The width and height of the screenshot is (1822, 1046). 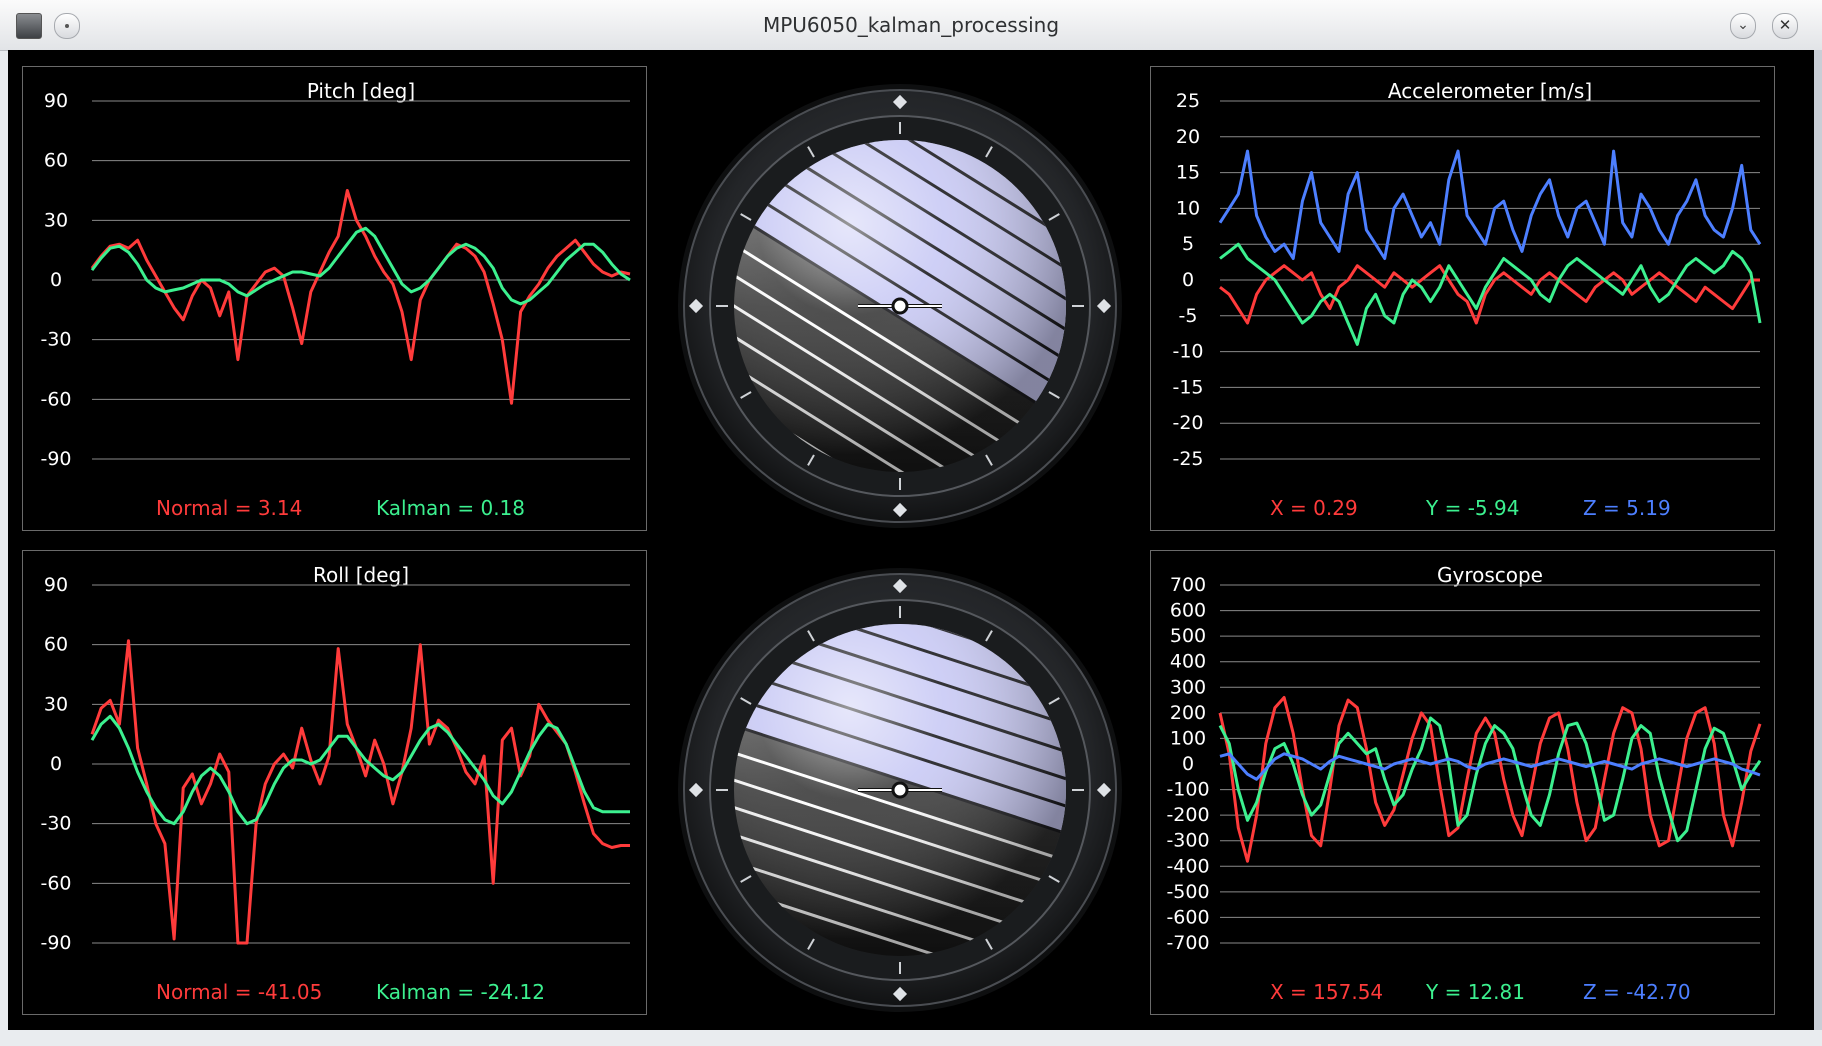 I want to click on roll-y-tick-label: 0, so click(x=56, y=764).